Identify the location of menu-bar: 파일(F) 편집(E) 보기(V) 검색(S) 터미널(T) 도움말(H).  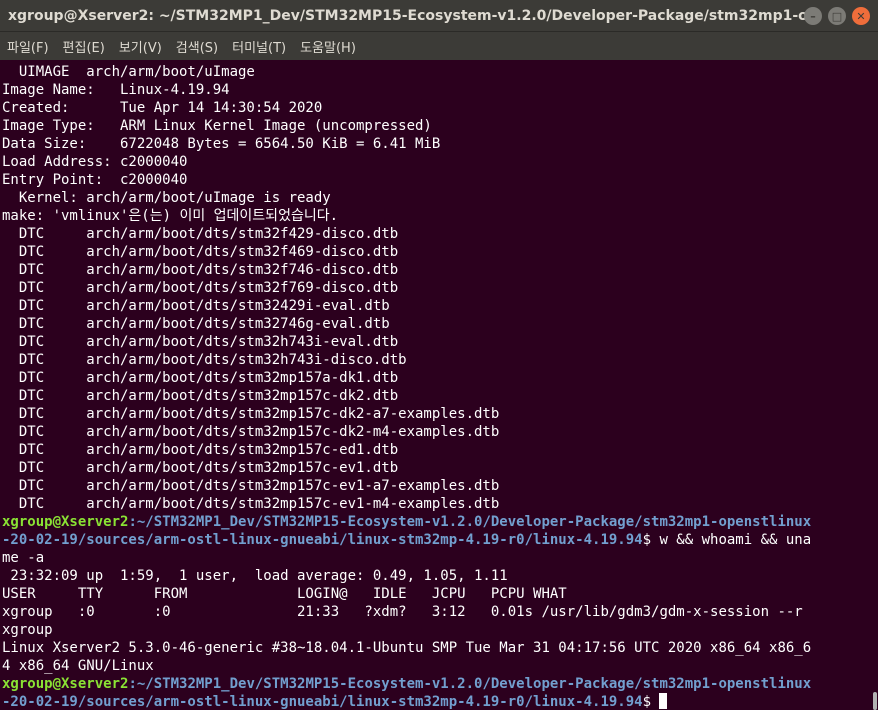
(439, 46).